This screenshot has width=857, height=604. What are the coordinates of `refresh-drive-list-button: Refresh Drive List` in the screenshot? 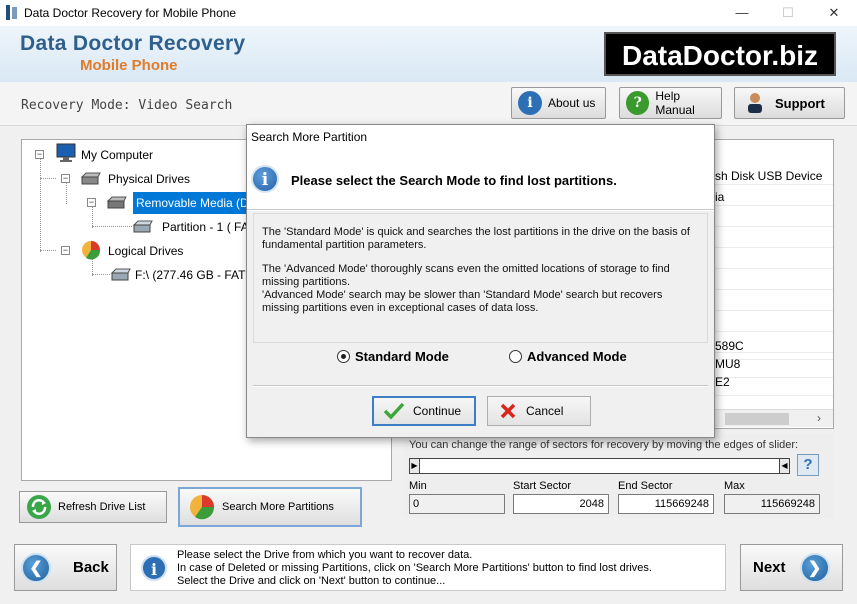 It's located at (93, 507).